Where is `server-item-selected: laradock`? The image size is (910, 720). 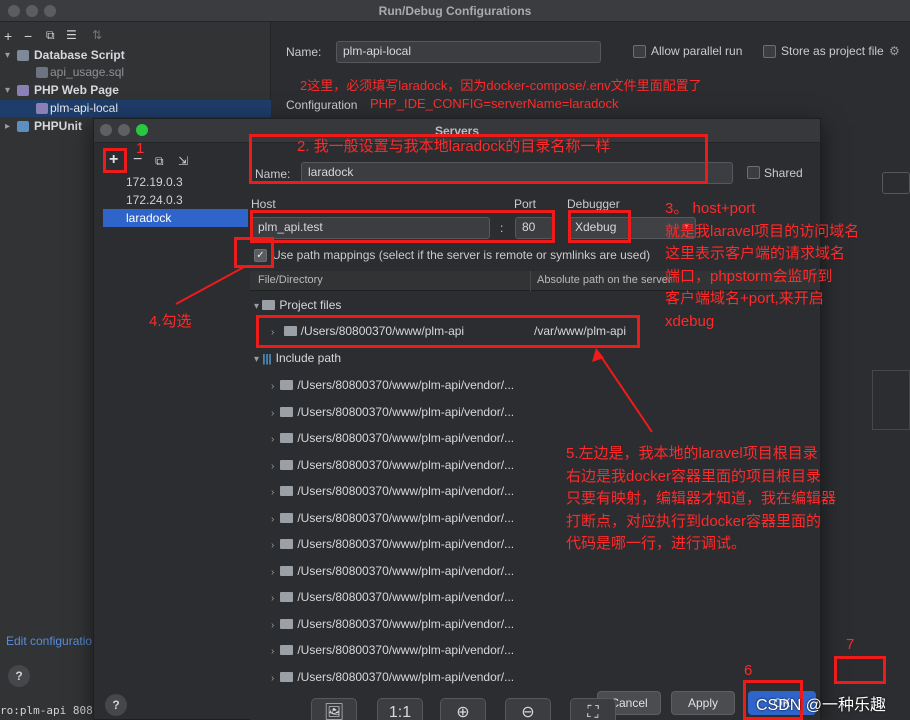
server-item-selected: laradock is located at coordinates (175, 218).